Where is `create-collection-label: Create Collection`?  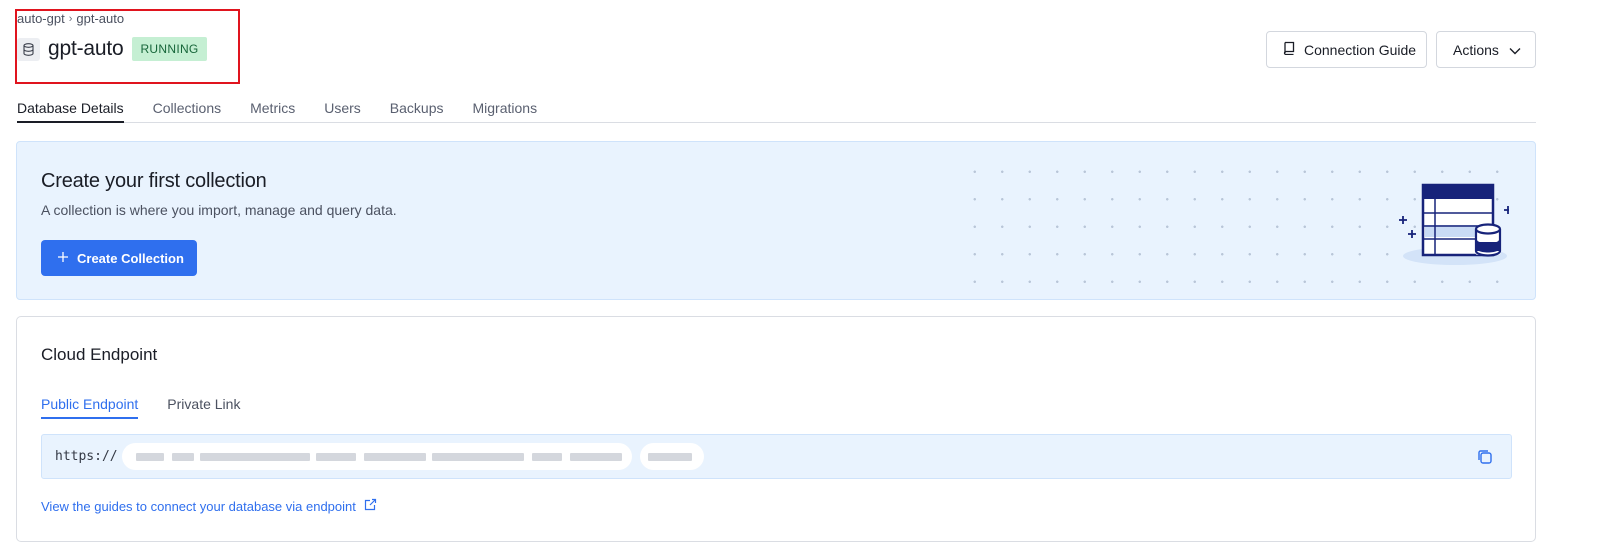
create-collection-label: Create Collection is located at coordinates (130, 258).